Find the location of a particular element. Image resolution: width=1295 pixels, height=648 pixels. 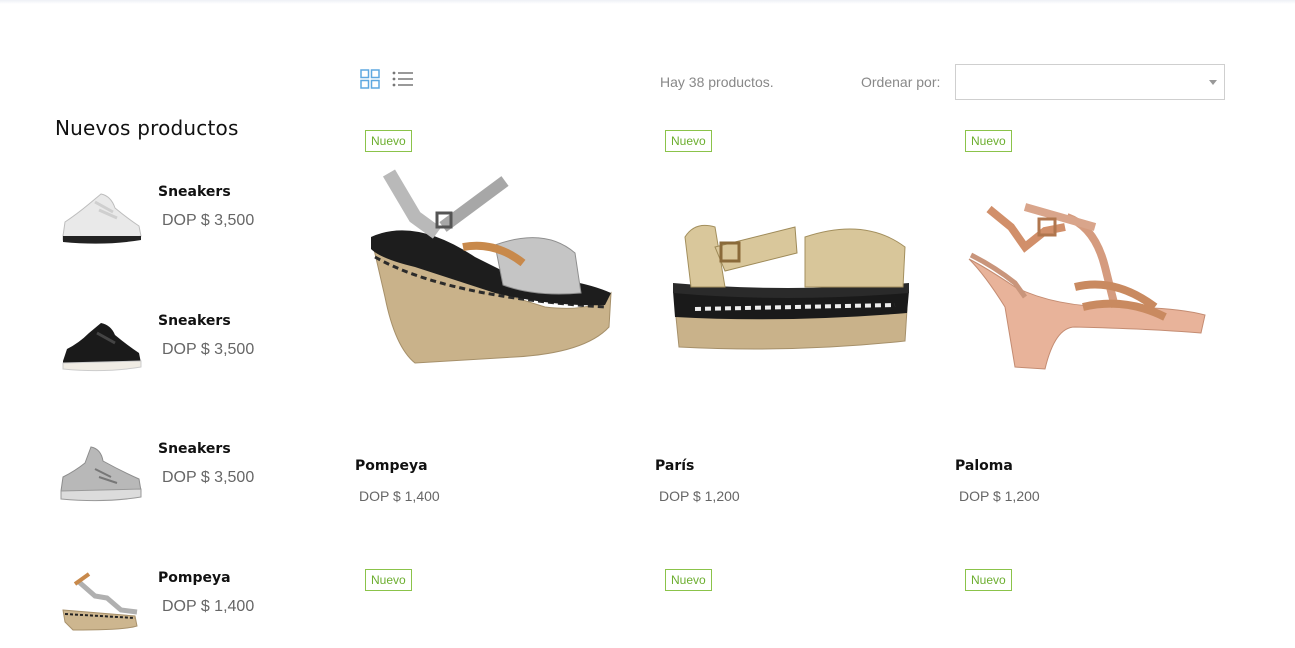

chevron-down-icon is located at coordinates (1213, 82).